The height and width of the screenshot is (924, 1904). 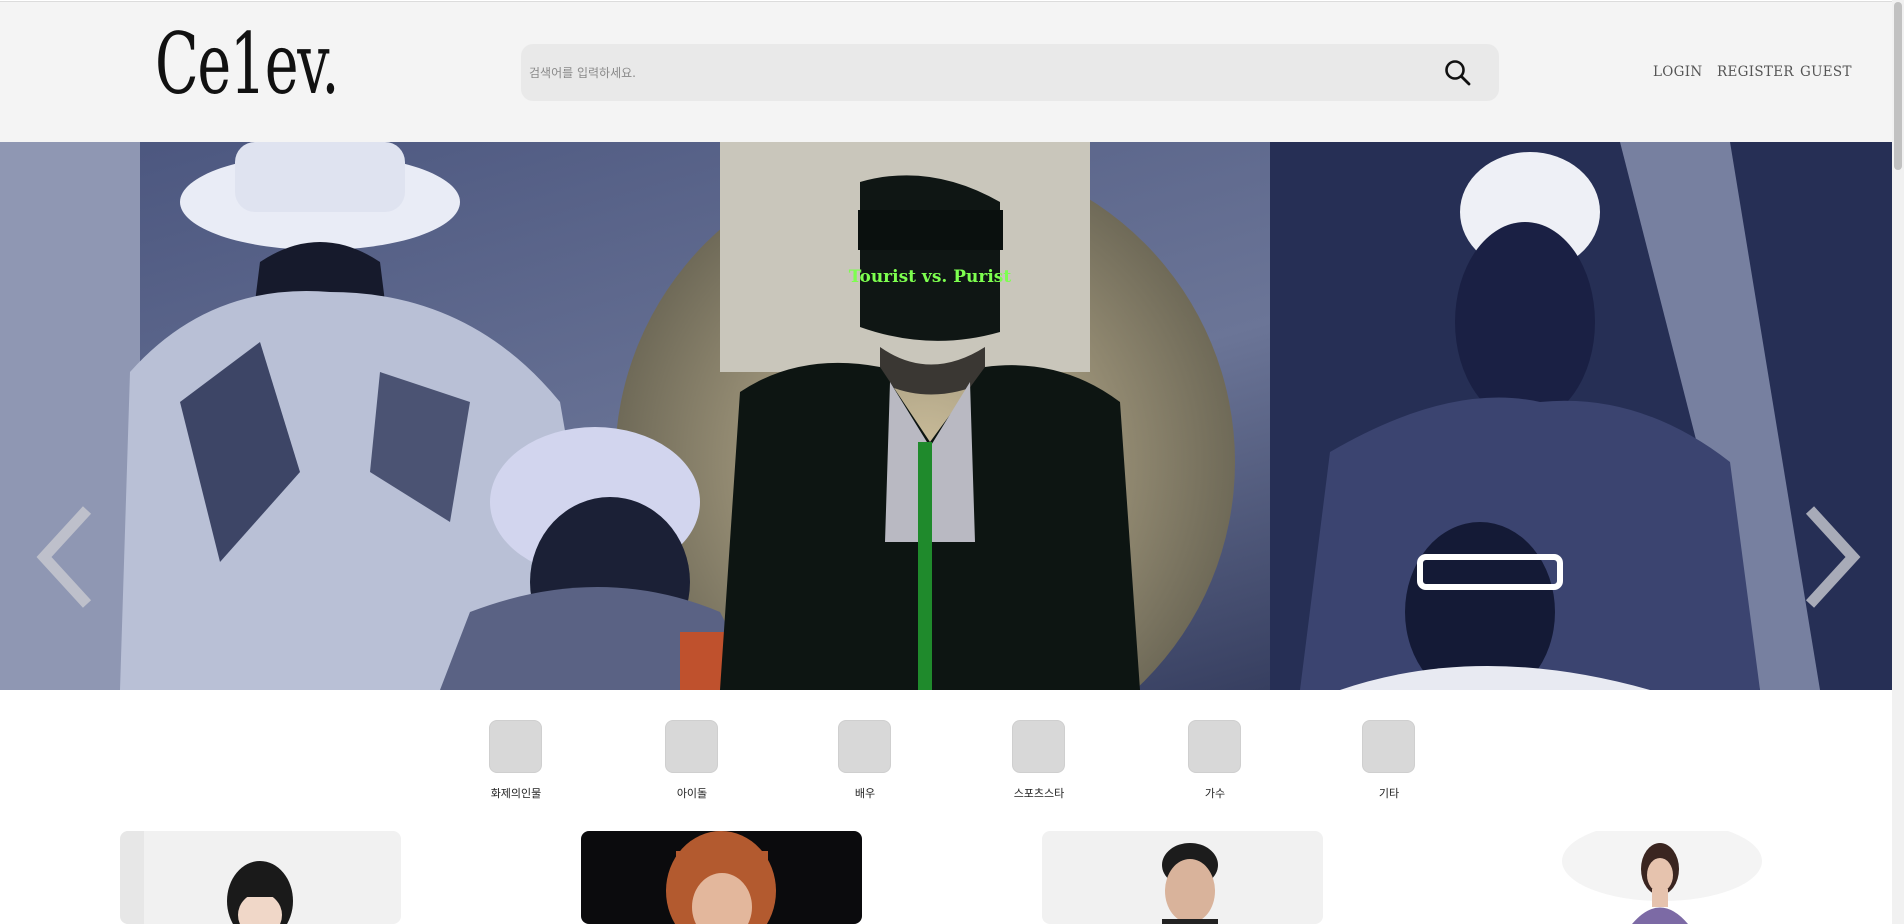 What do you see at coordinates (1830, 557) in the screenshot?
I see `next-slide-arrow-icon` at bounding box center [1830, 557].